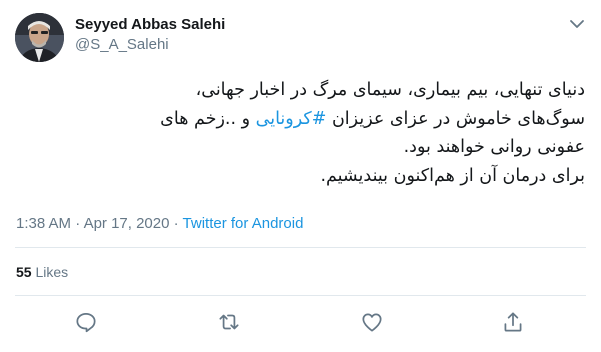  Describe the element at coordinates (24, 272) in the screenshot. I see `likes-count: 55` at that location.